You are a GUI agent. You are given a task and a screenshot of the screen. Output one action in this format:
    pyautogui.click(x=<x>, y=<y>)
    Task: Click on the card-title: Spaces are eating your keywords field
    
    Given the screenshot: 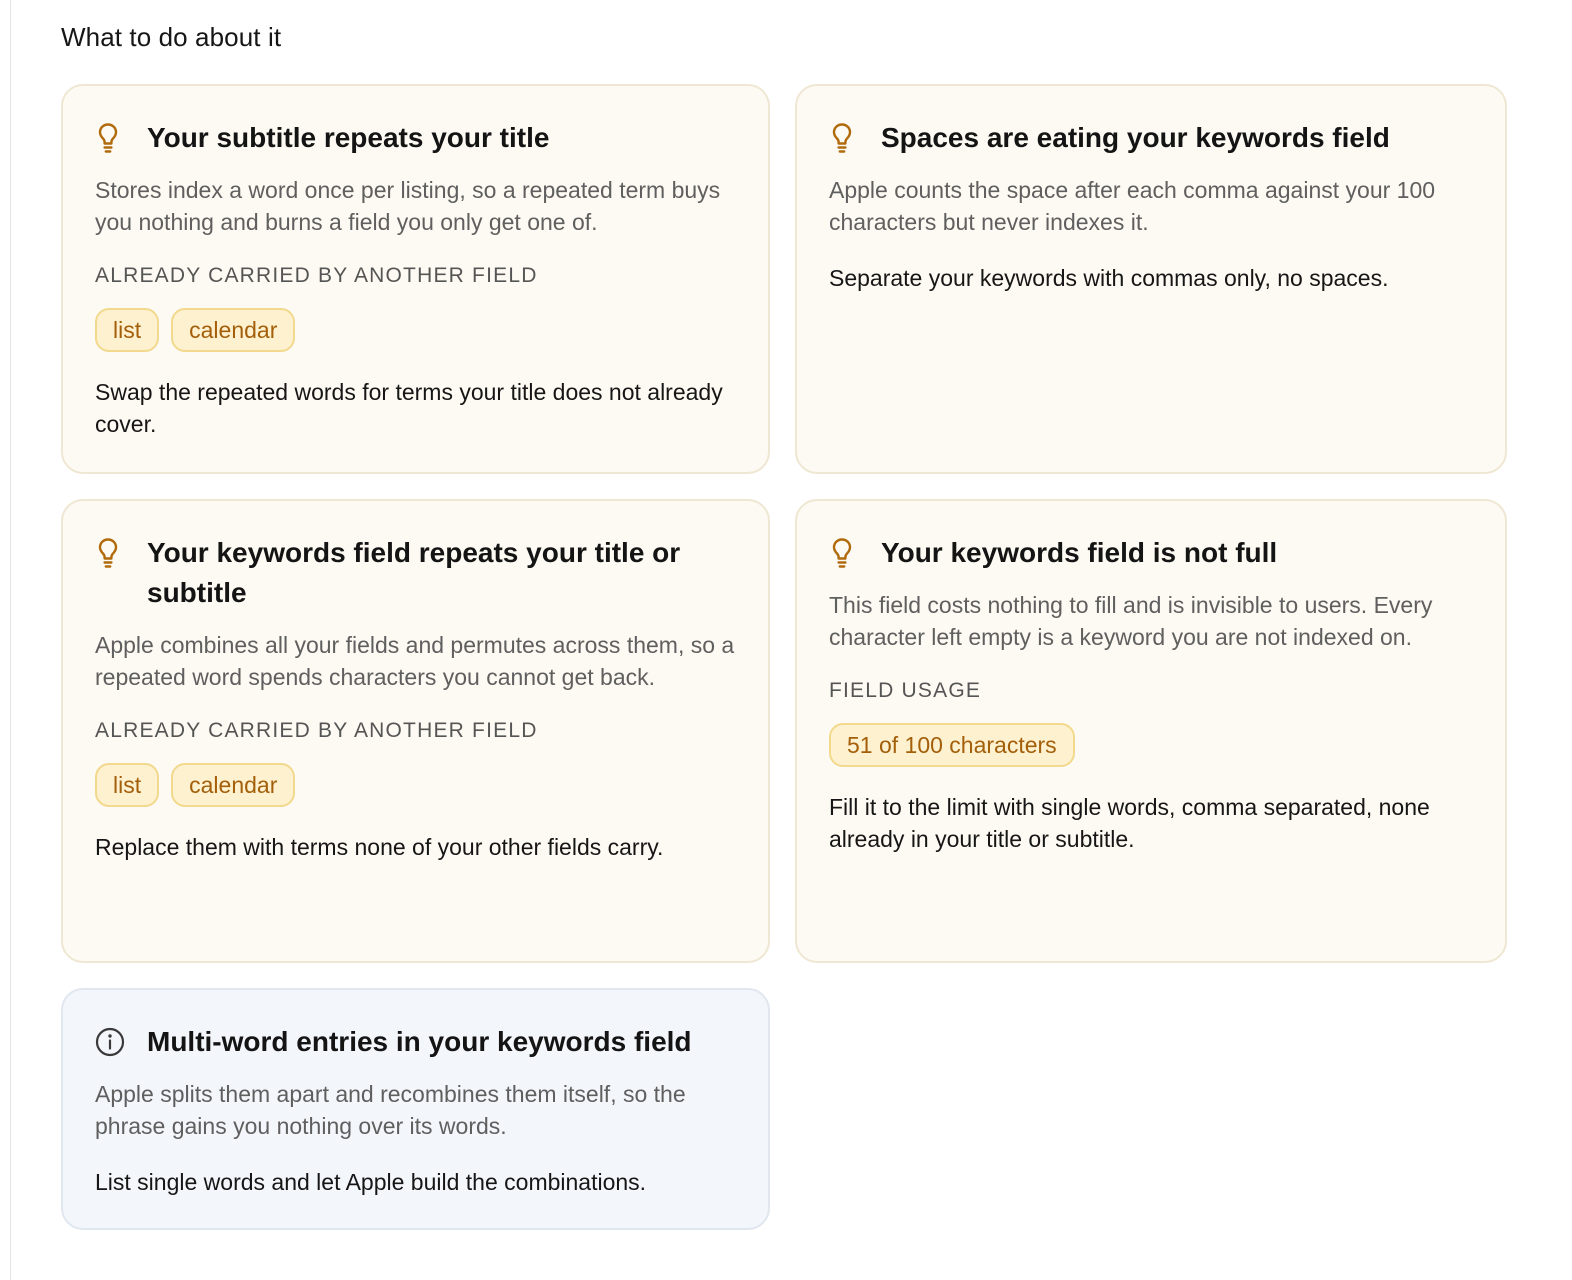 What is the action you would take?
    pyautogui.click(x=1135, y=137)
    